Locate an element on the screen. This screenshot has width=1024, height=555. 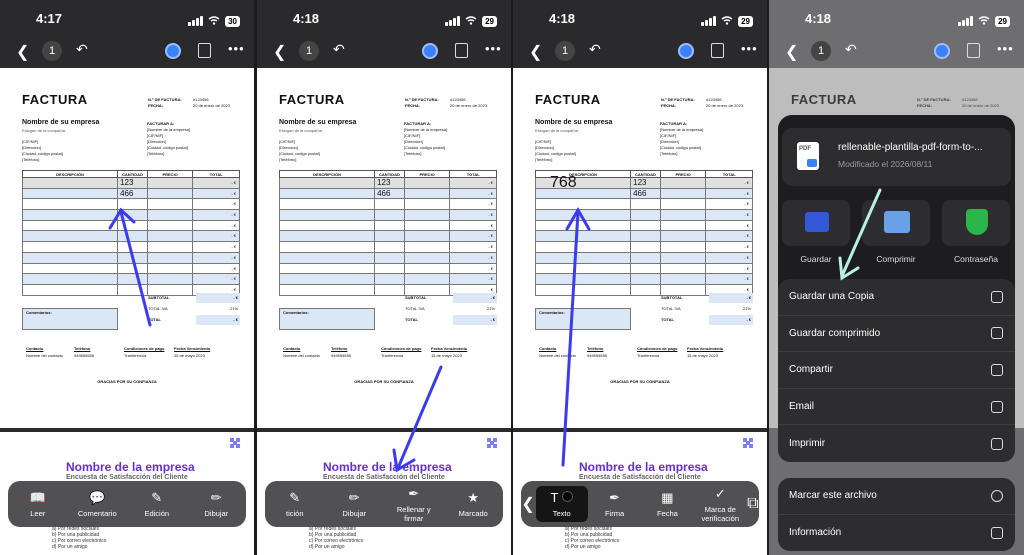
password-action-button: Contraseña is located at coordinates (976, 232).